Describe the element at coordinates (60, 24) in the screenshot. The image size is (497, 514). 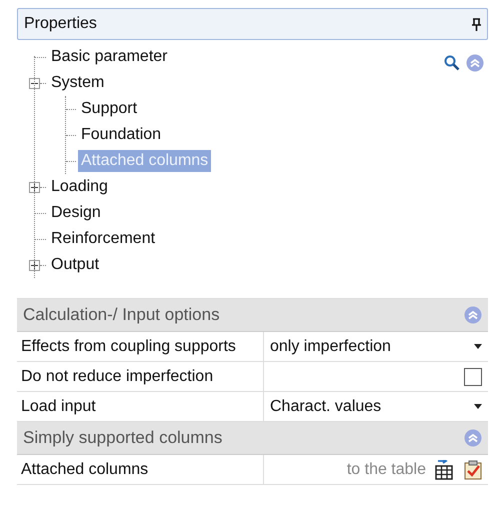
I see `panel-title: Properties` at that location.